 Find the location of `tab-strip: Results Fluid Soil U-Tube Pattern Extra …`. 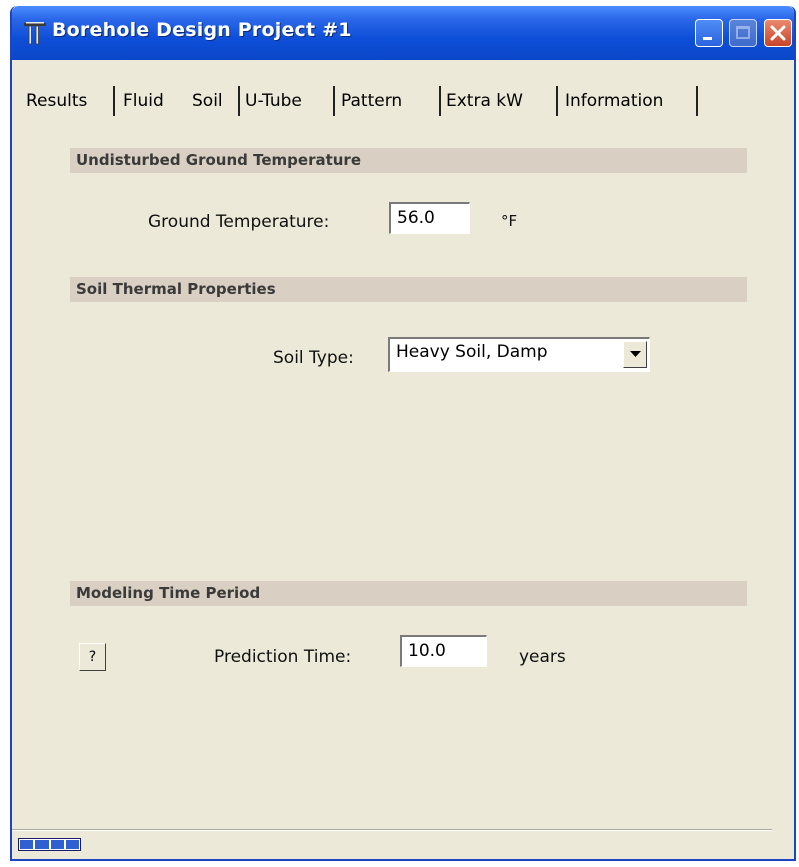

tab-strip: Results Fluid Soil U-Tube Pattern Extra … is located at coordinates (403, 101).